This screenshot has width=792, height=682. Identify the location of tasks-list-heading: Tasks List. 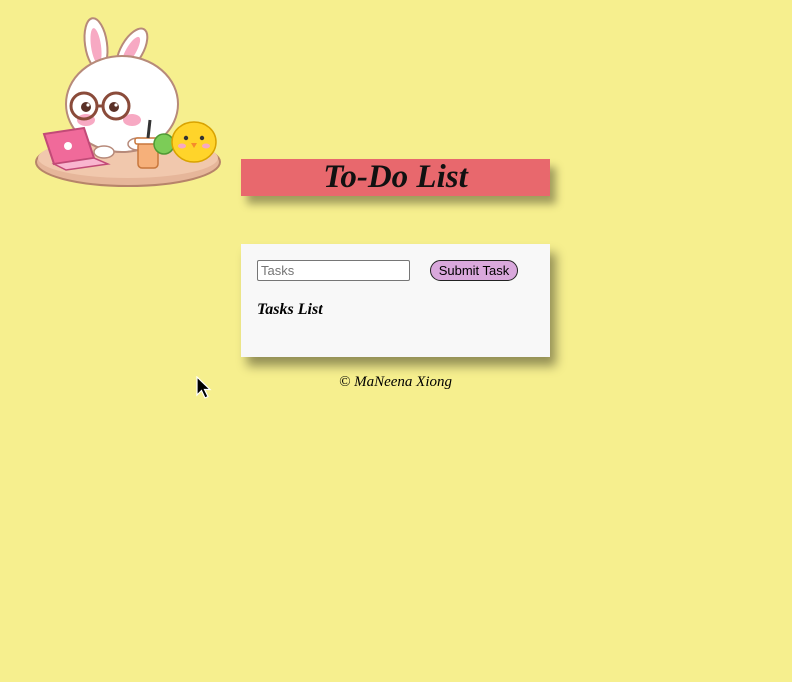
(290, 309).